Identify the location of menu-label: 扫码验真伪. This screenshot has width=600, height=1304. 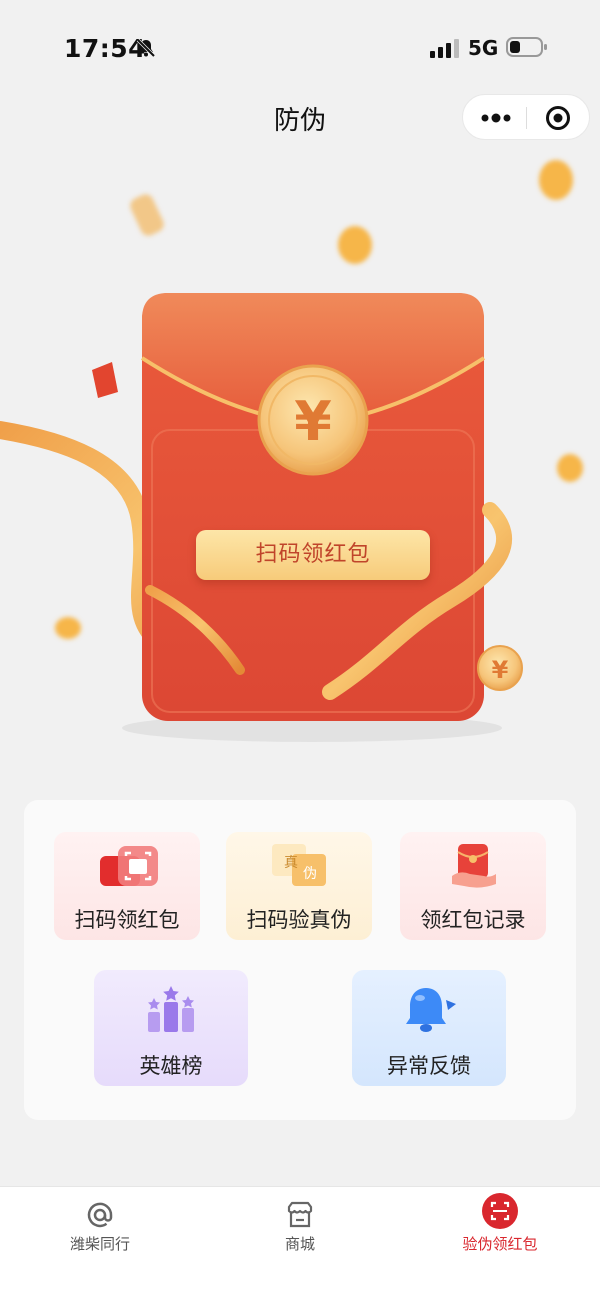
(299, 920).